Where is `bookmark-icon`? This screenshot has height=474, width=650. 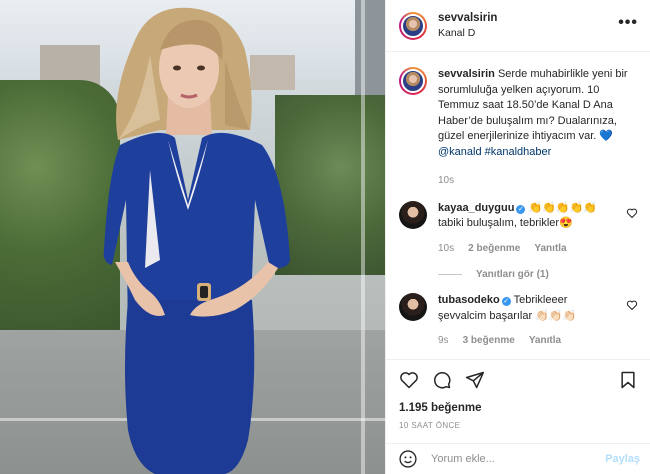 bookmark-icon is located at coordinates (628, 380).